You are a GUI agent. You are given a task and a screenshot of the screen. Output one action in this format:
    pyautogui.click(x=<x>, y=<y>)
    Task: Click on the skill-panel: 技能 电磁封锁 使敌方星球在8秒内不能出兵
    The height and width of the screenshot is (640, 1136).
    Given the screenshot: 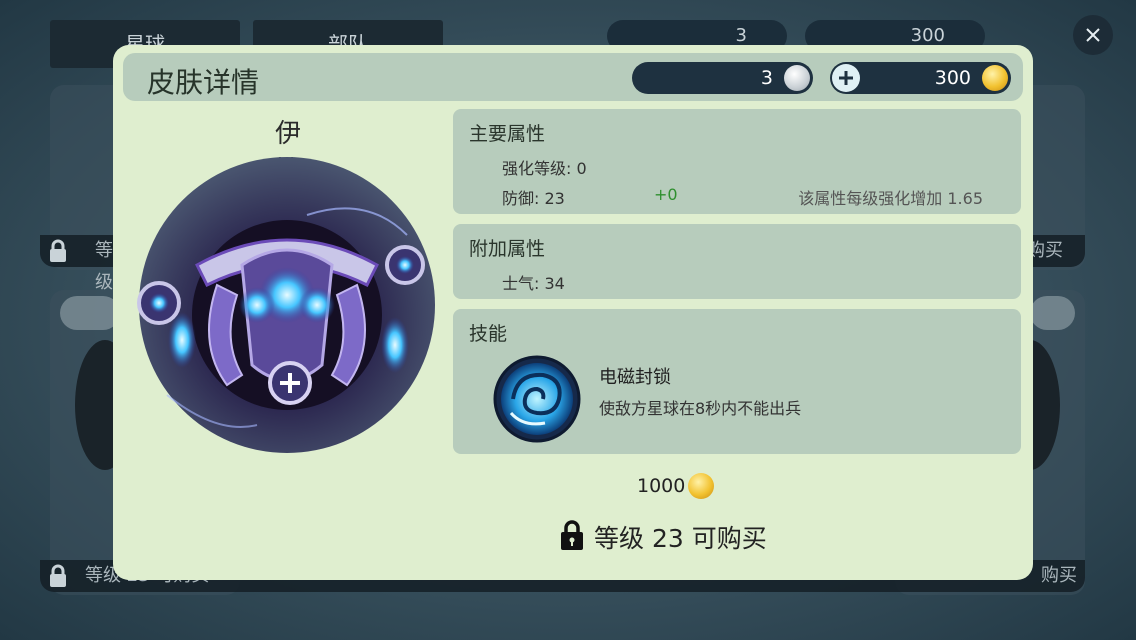 What is the action you would take?
    pyautogui.click(x=737, y=381)
    